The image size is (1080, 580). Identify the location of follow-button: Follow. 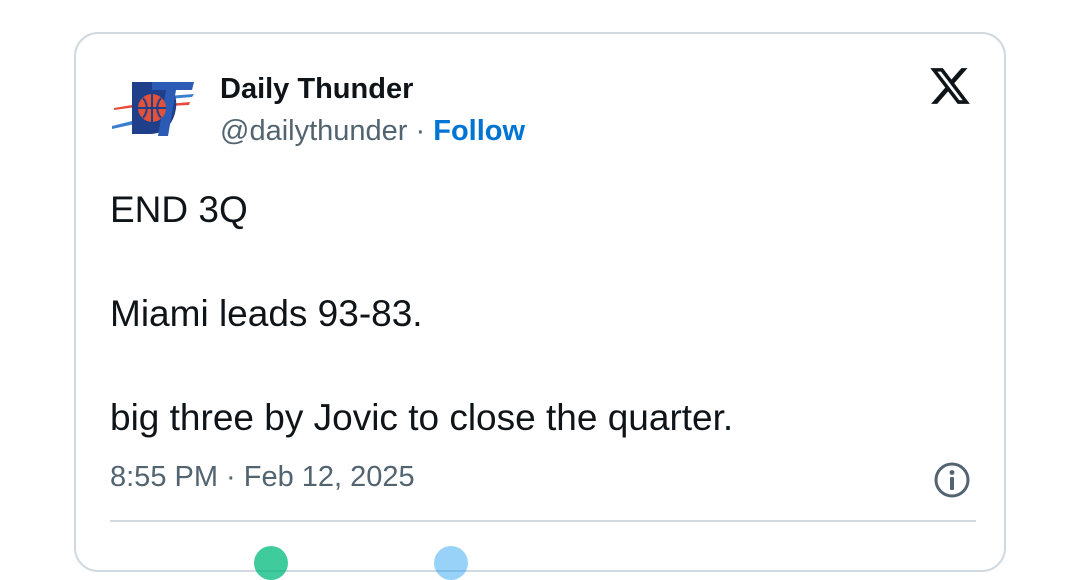
(479, 131).